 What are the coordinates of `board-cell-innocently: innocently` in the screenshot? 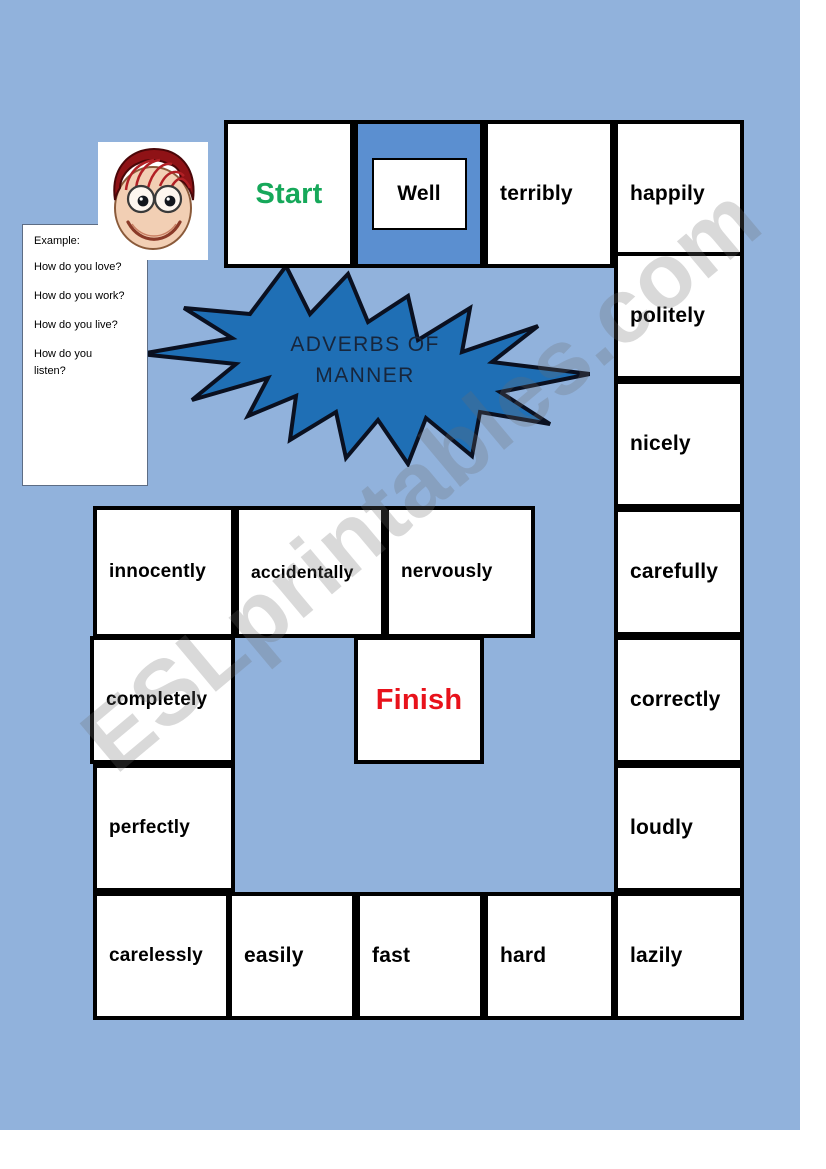 It's located at (164, 572).